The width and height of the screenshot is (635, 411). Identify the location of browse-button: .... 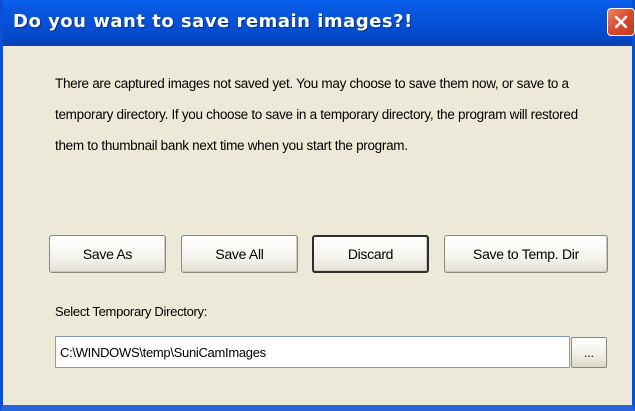
(589, 352).